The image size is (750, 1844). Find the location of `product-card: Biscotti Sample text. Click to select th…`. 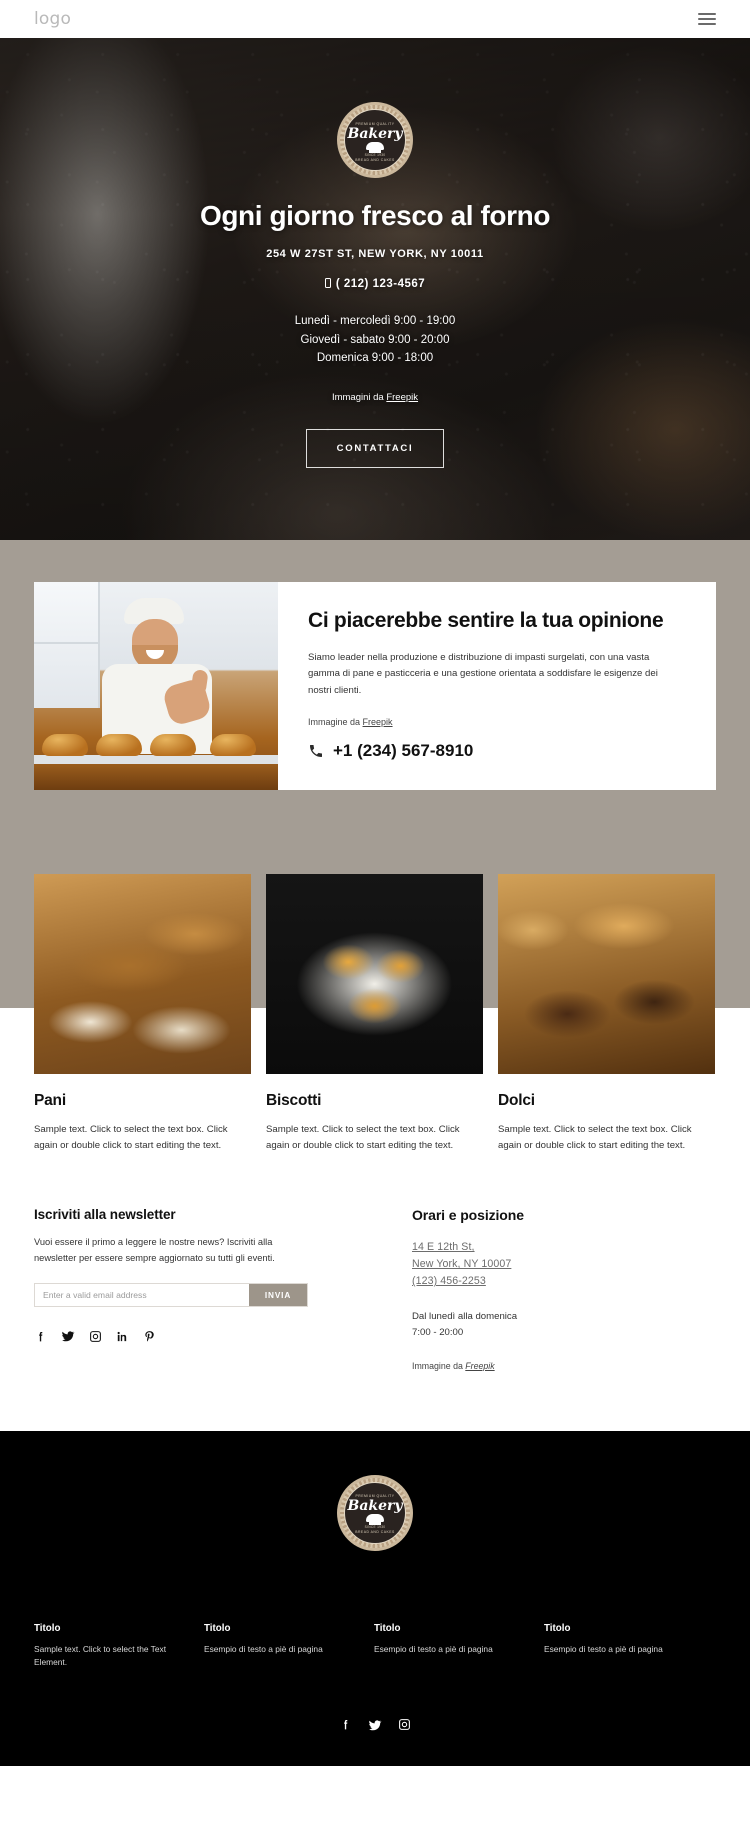

product-card: Biscotti Sample text. Click to select th… is located at coordinates (374, 1013).